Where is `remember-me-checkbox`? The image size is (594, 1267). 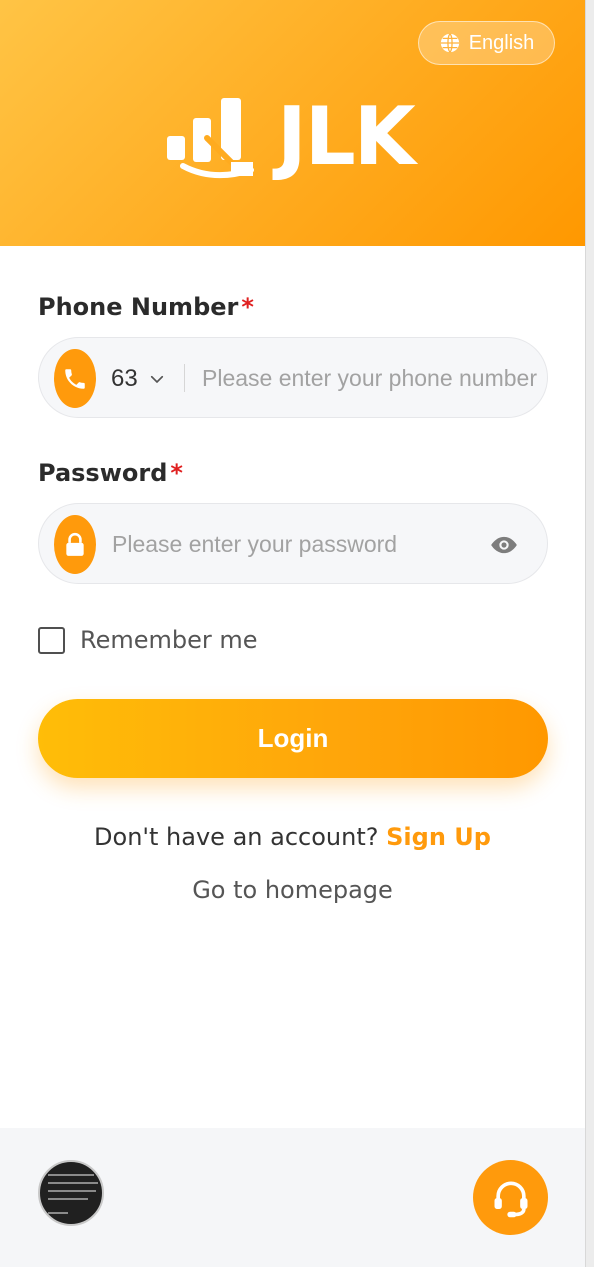
remember-me-checkbox is located at coordinates (51, 640).